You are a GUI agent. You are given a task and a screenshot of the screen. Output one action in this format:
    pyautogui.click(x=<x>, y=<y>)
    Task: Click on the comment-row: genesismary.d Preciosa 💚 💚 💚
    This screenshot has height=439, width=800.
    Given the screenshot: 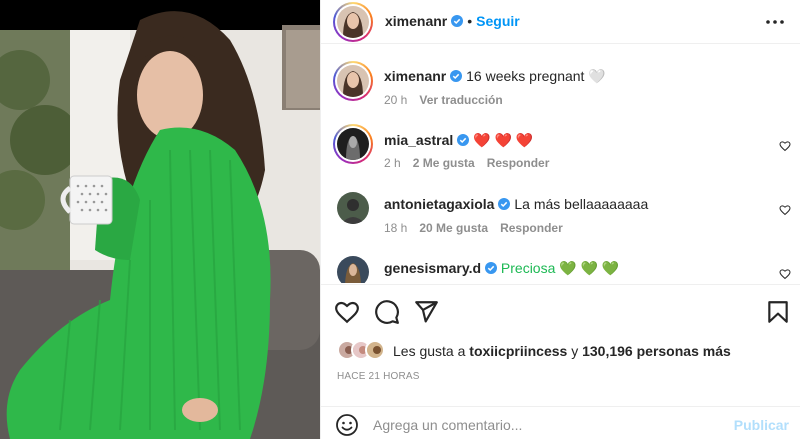 What is the action you would take?
    pyautogui.click(x=560, y=269)
    